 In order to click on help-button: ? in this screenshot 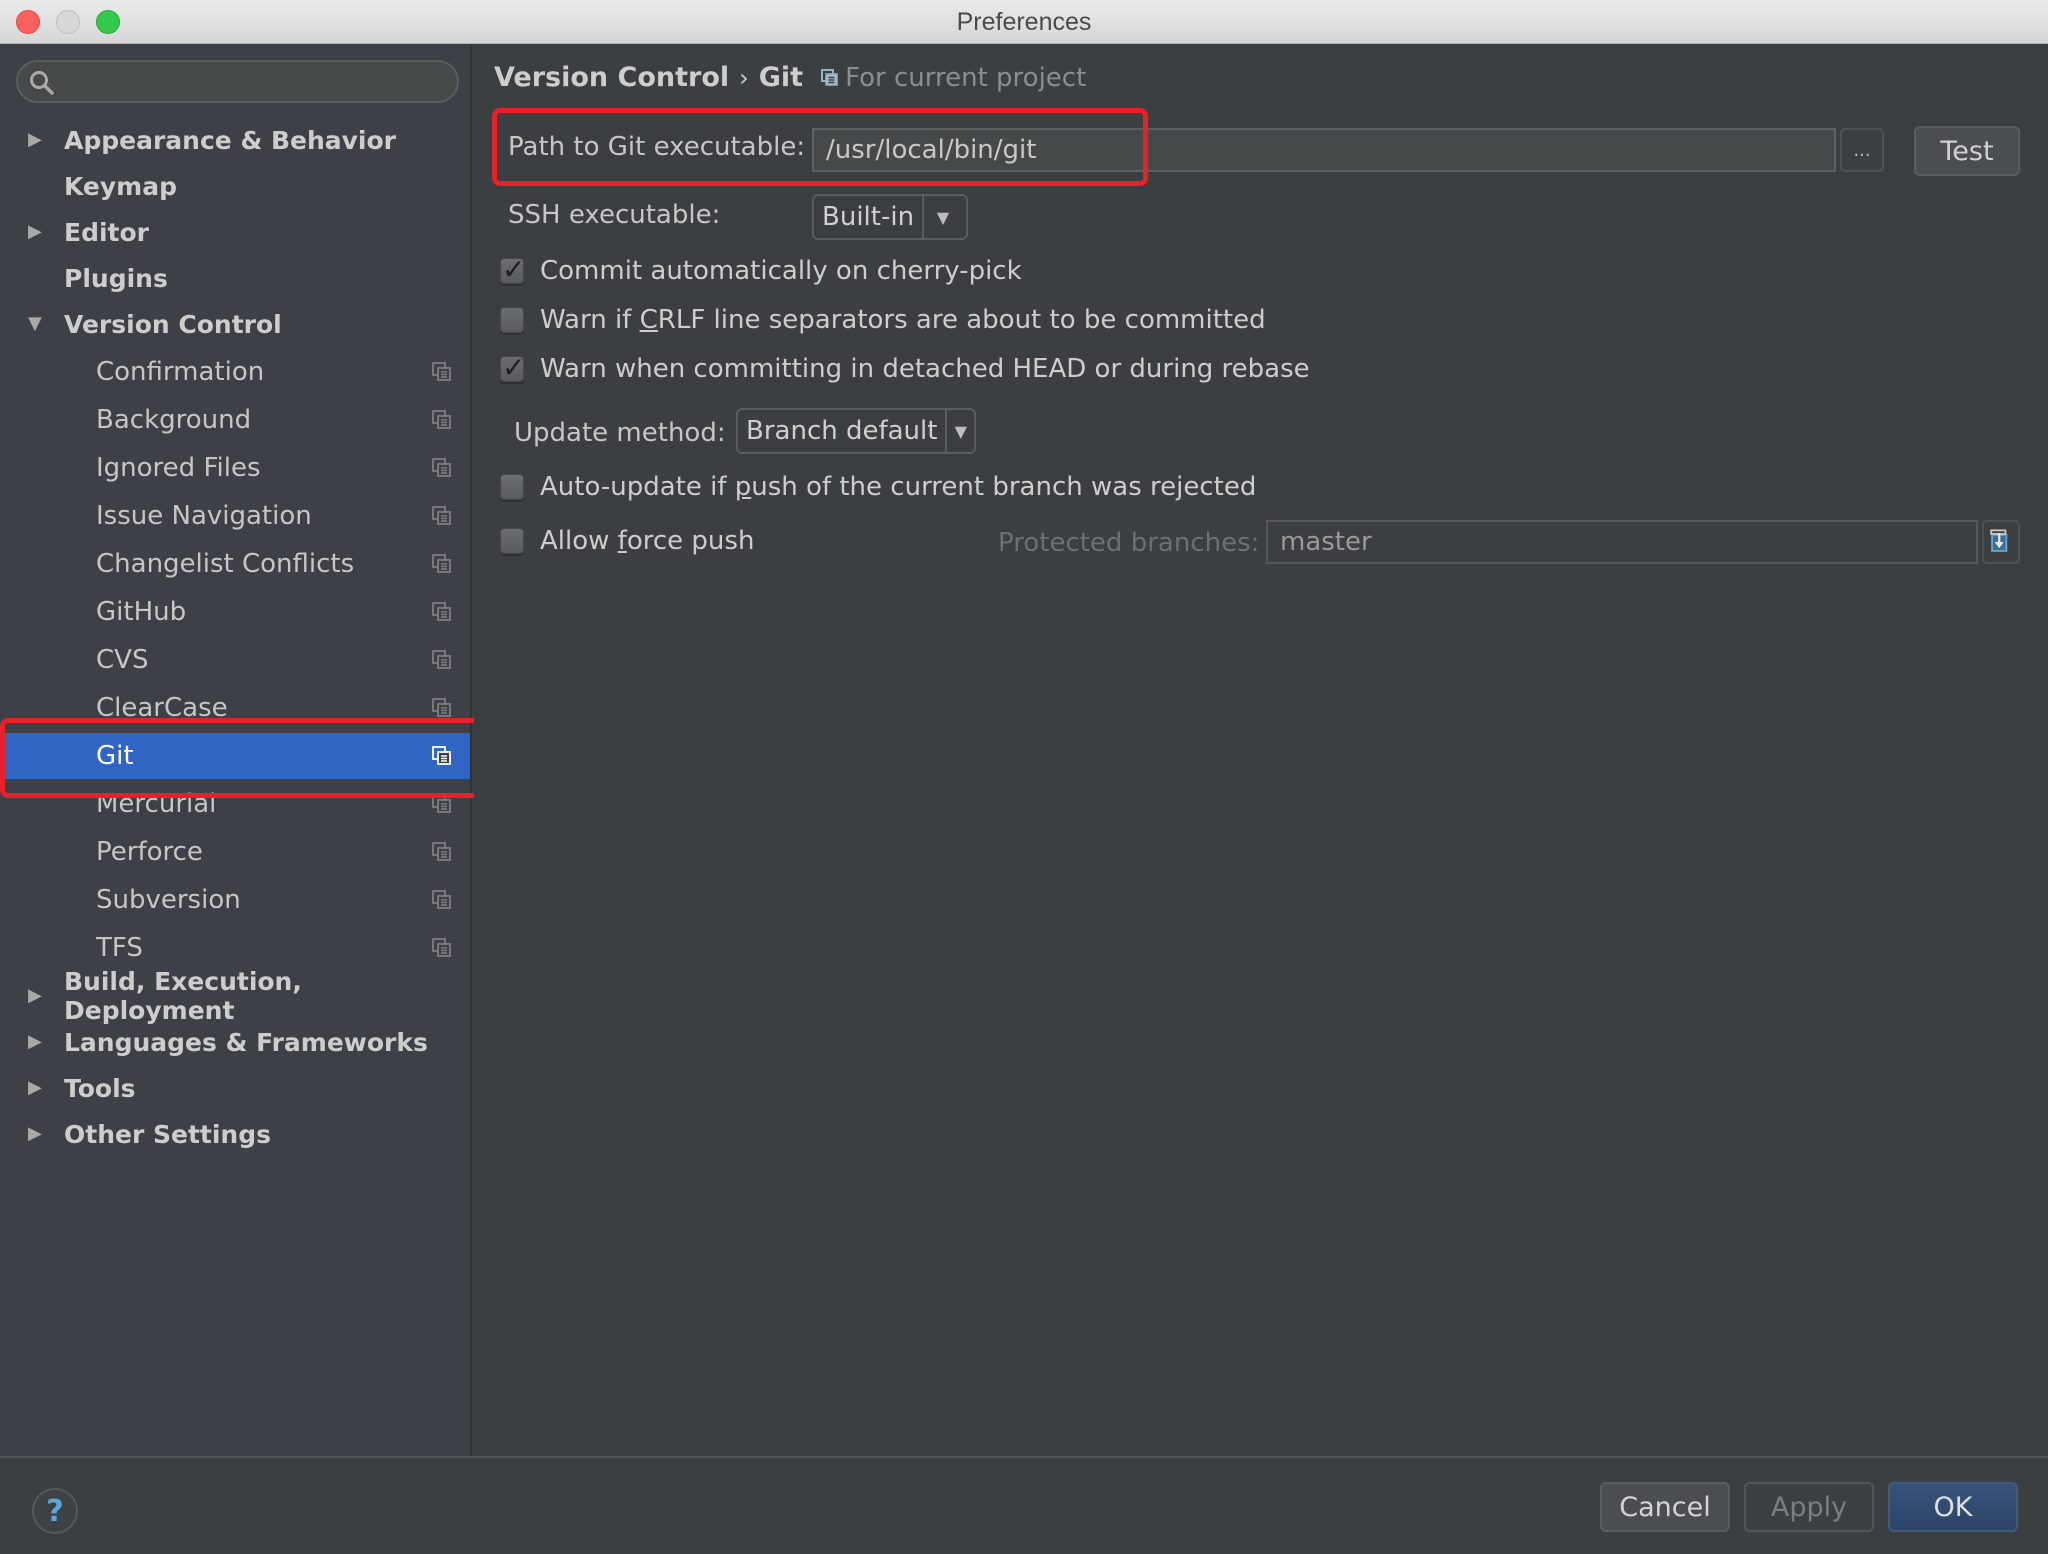, I will do `click(55, 1511)`.